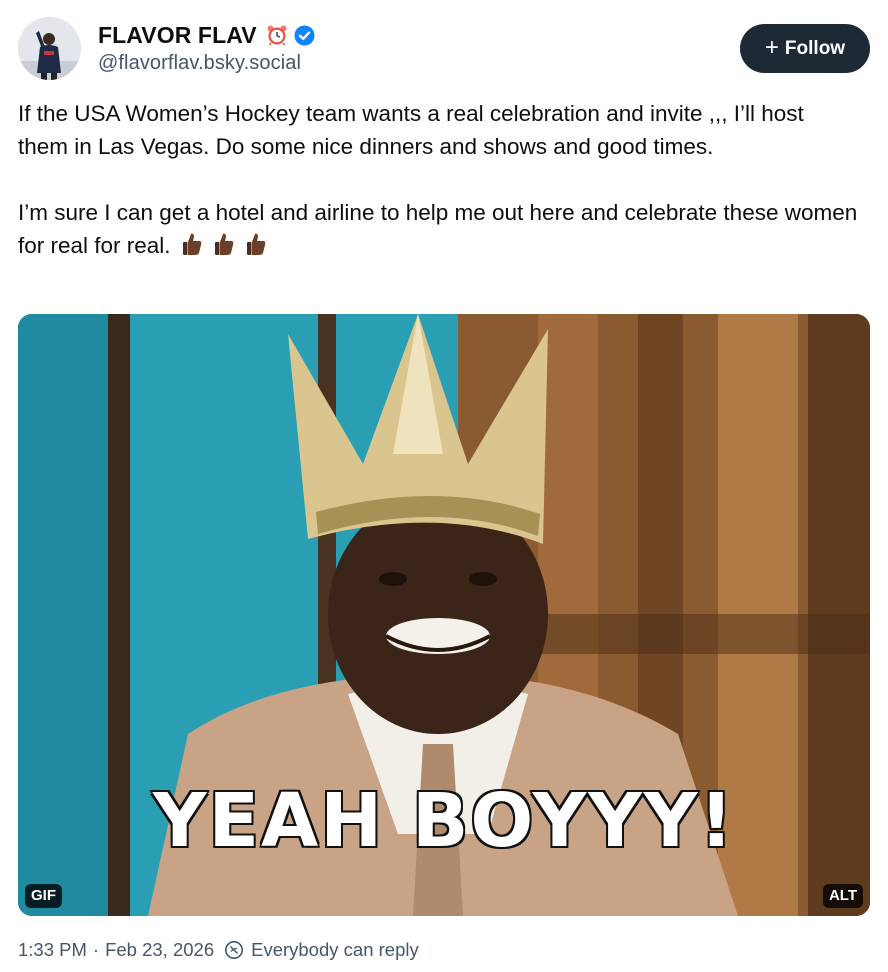  What do you see at coordinates (277, 35) in the screenshot?
I see `alarm-clock-icon` at bounding box center [277, 35].